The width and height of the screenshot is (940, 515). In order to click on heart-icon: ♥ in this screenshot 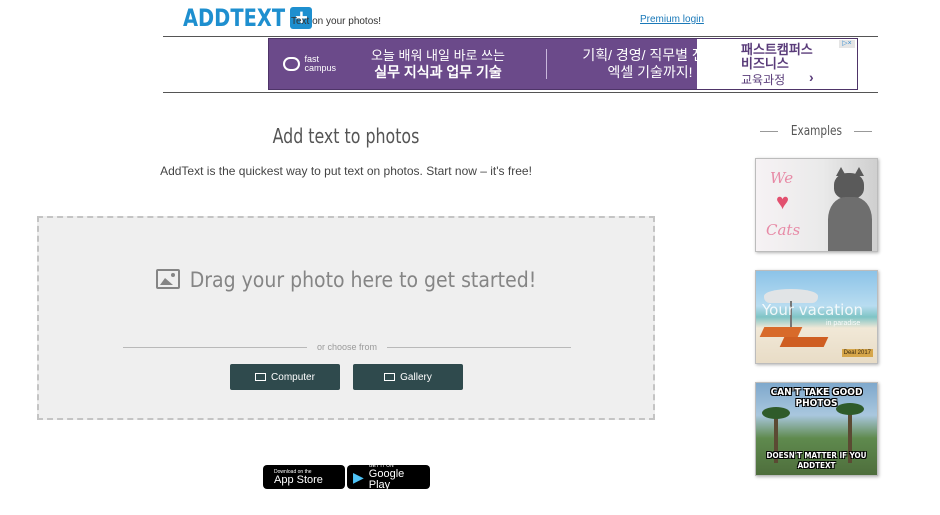, I will do `click(783, 201)`.